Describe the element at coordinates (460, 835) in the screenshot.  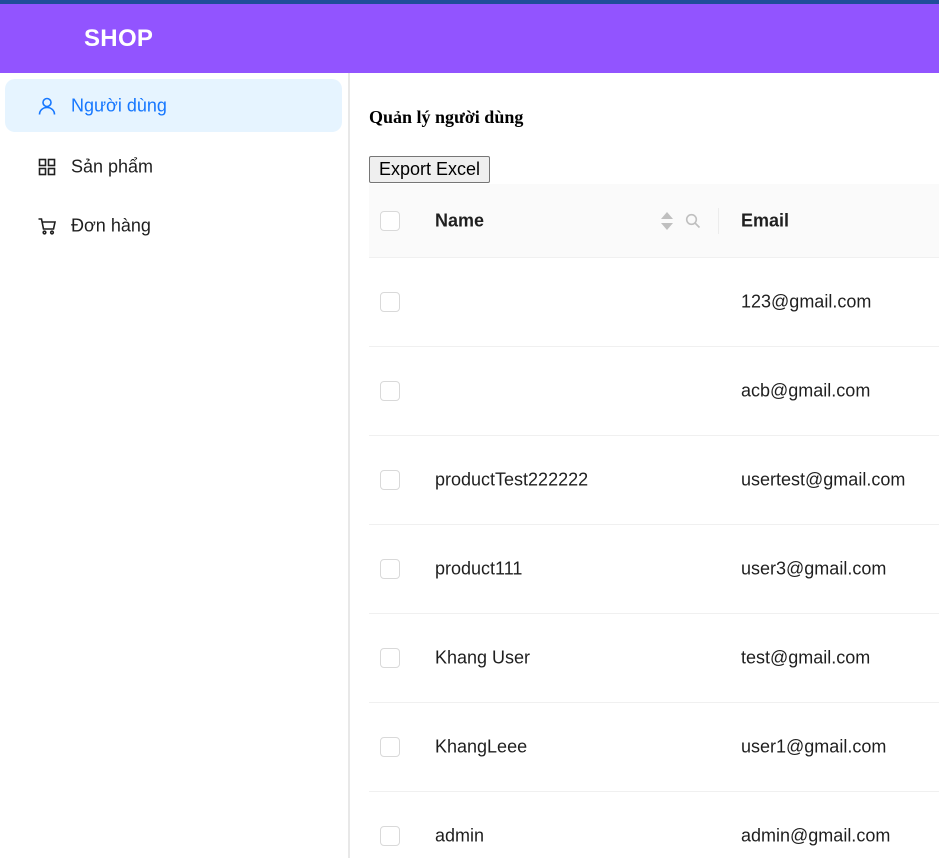
I see `cell-name: admin` at that location.